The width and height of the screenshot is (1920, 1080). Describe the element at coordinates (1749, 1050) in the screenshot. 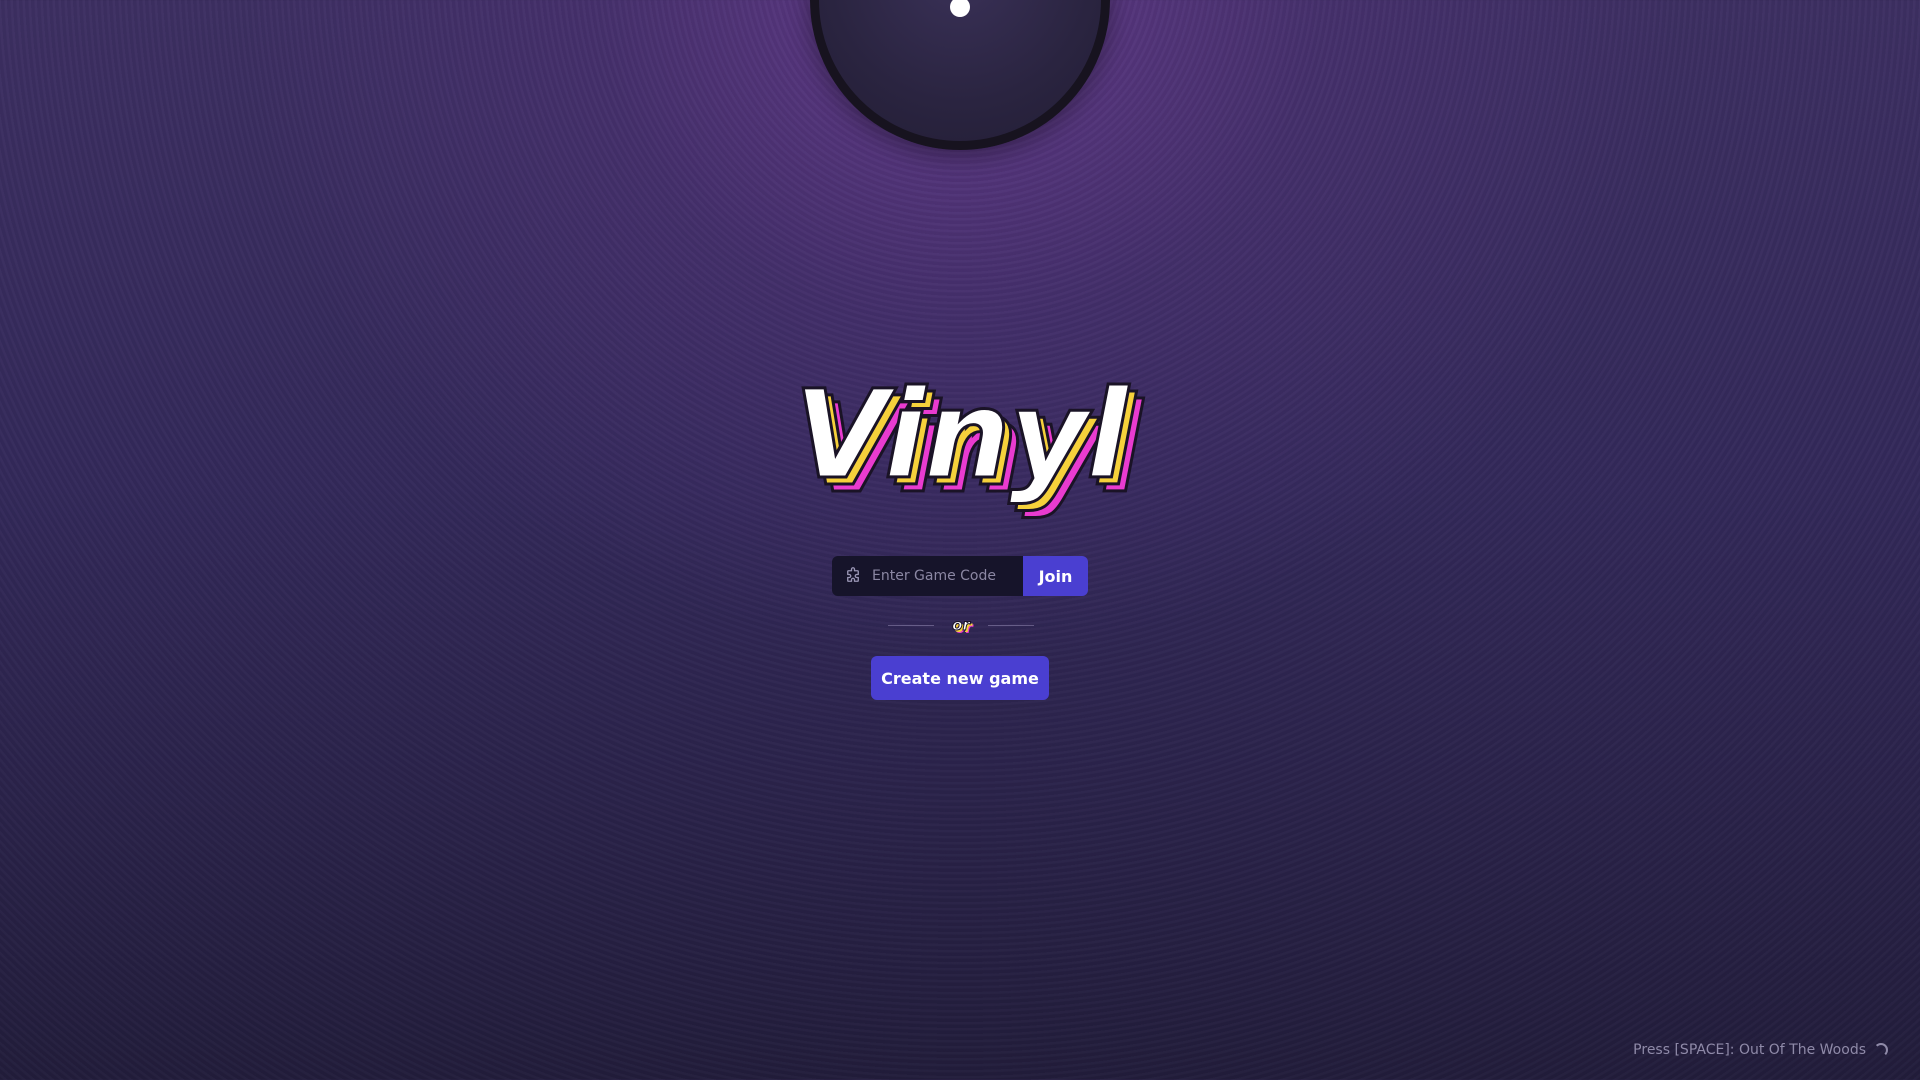

I see `now-playing-text: Press [SPACE]: Out Of The Woods` at that location.